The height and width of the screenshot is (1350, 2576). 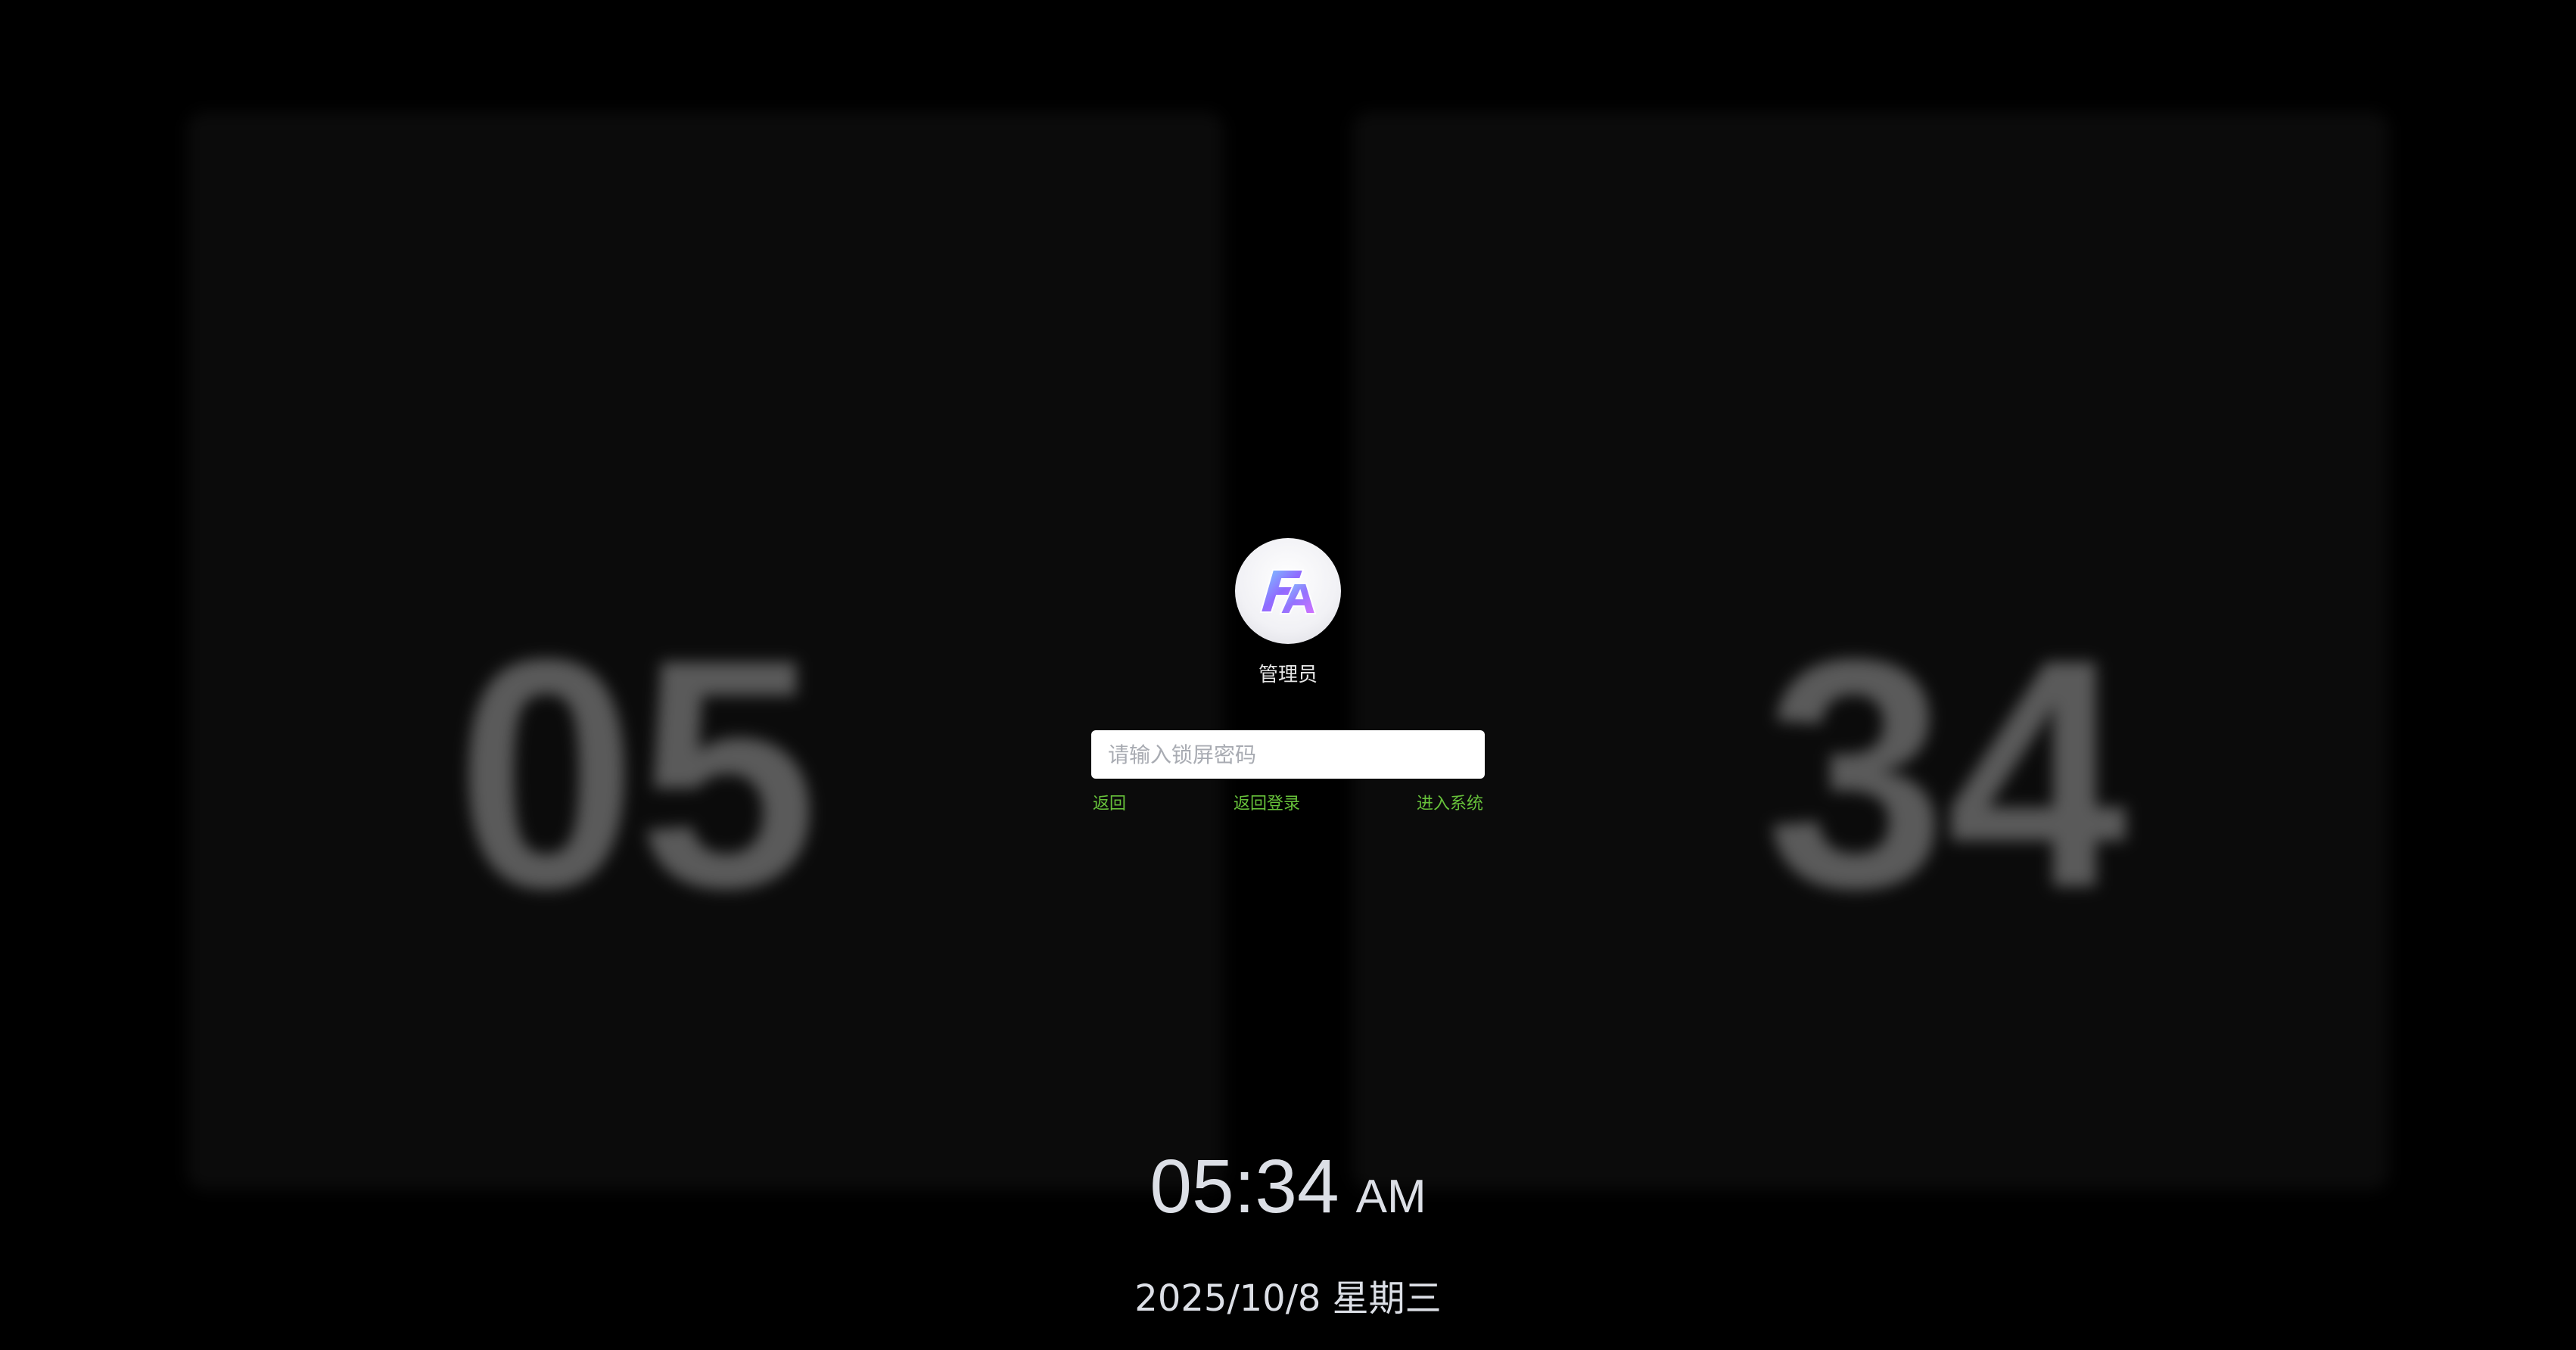 I want to click on enter-system-link: 进入系统, so click(x=1450, y=802).